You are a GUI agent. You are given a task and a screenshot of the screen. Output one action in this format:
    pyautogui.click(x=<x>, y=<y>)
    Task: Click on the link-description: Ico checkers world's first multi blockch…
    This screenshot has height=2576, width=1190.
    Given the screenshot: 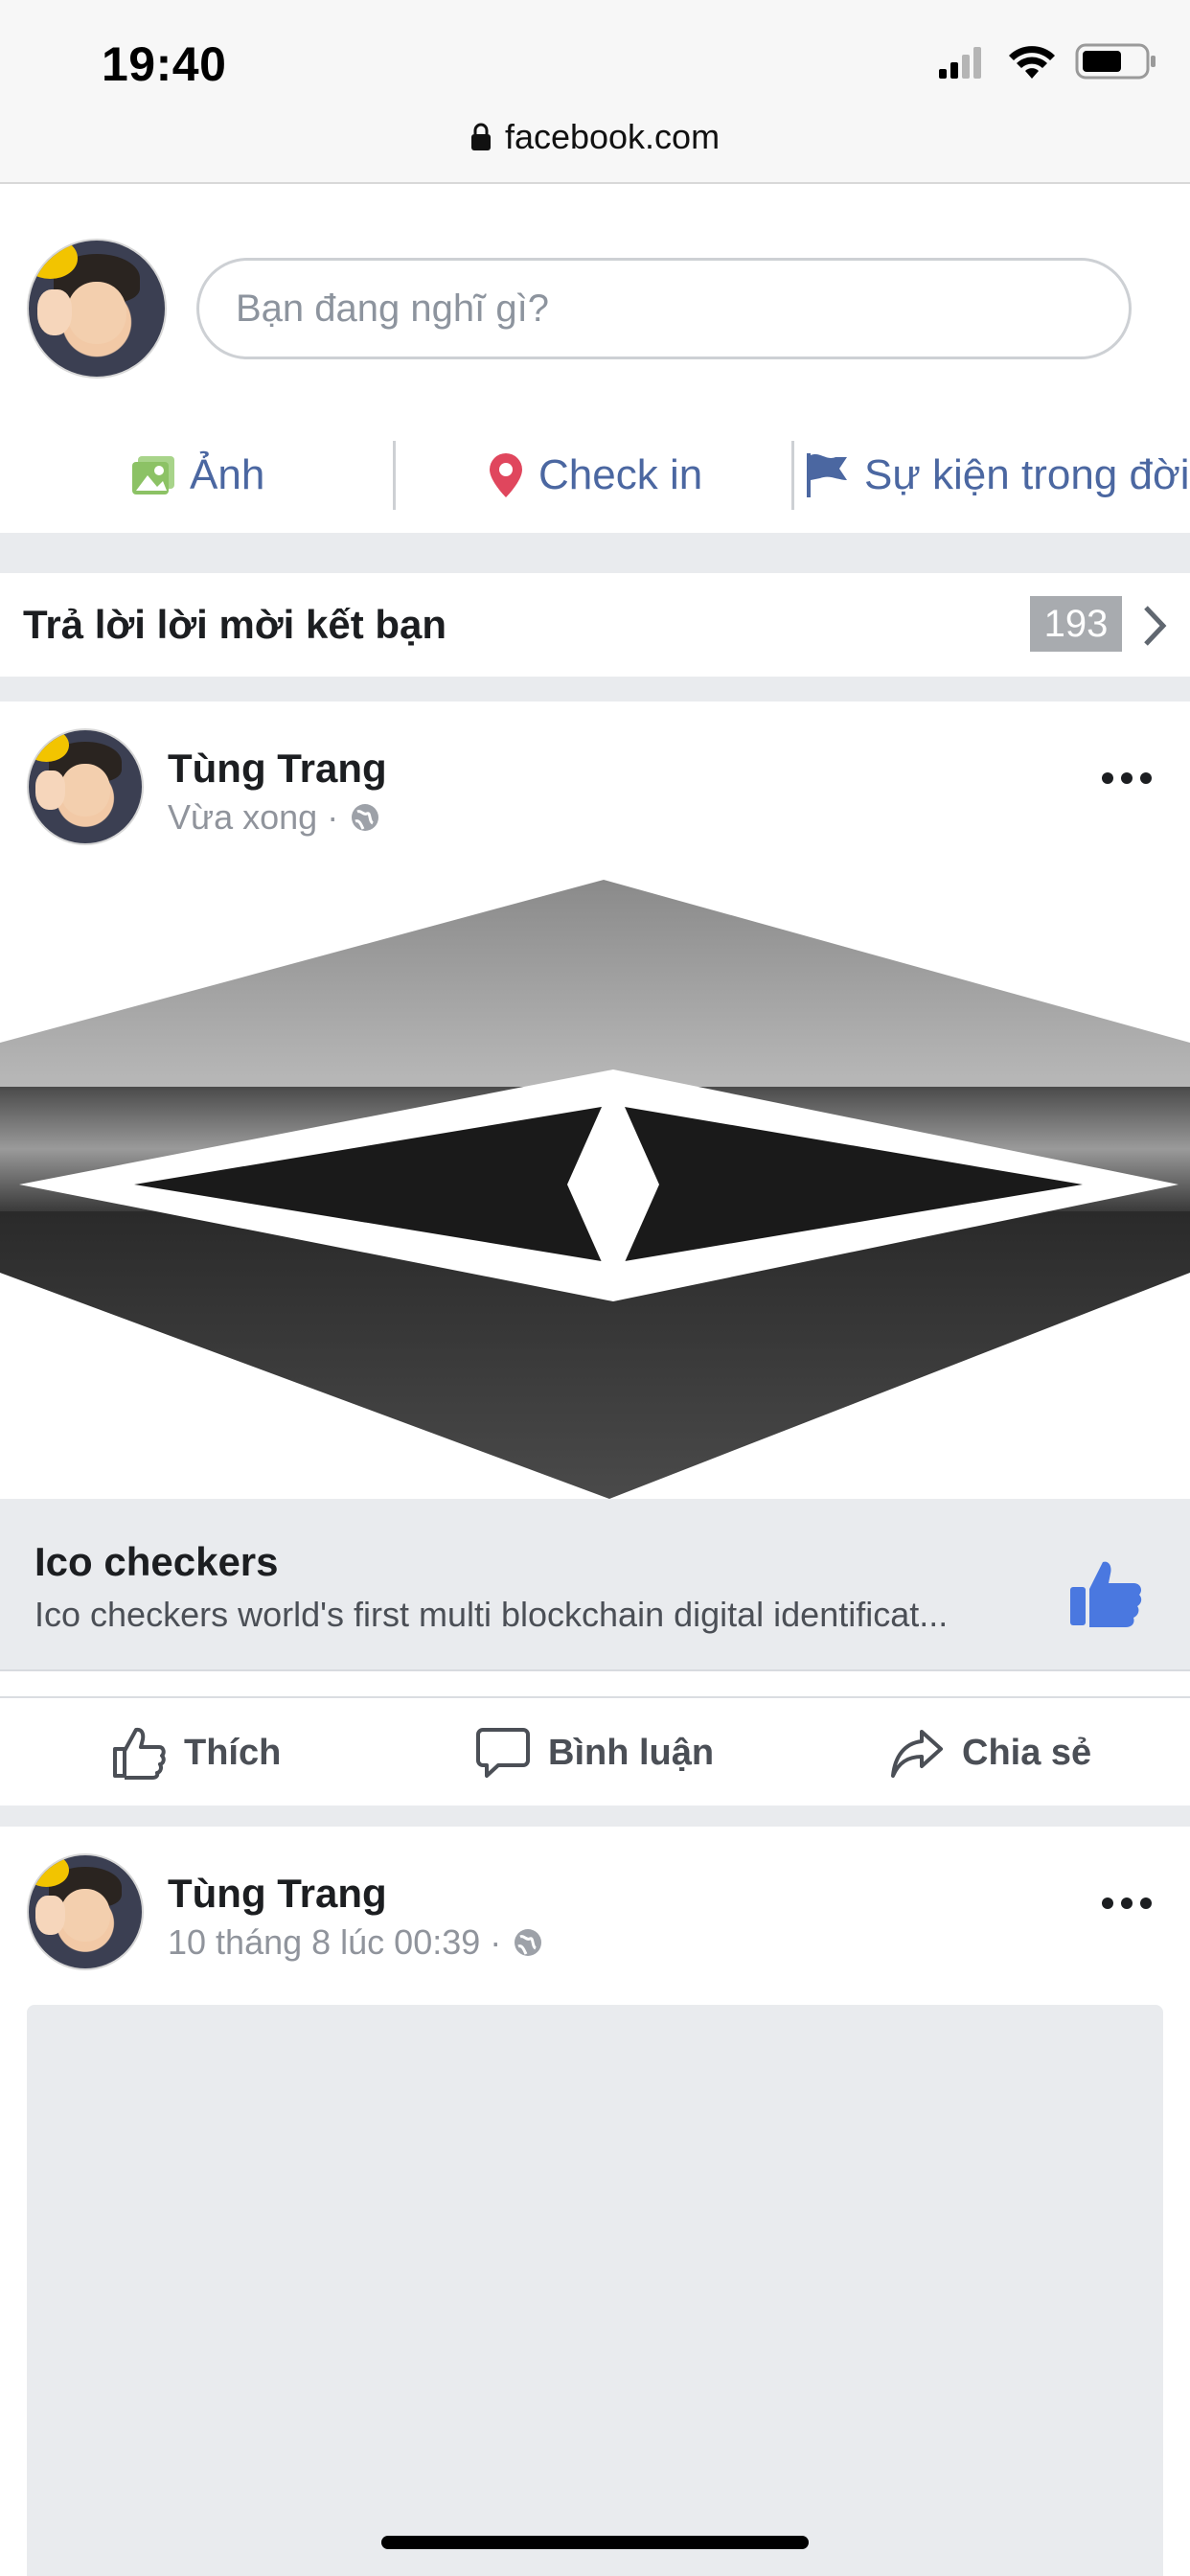 What is the action you would take?
    pyautogui.click(x=492, y=1614)
    